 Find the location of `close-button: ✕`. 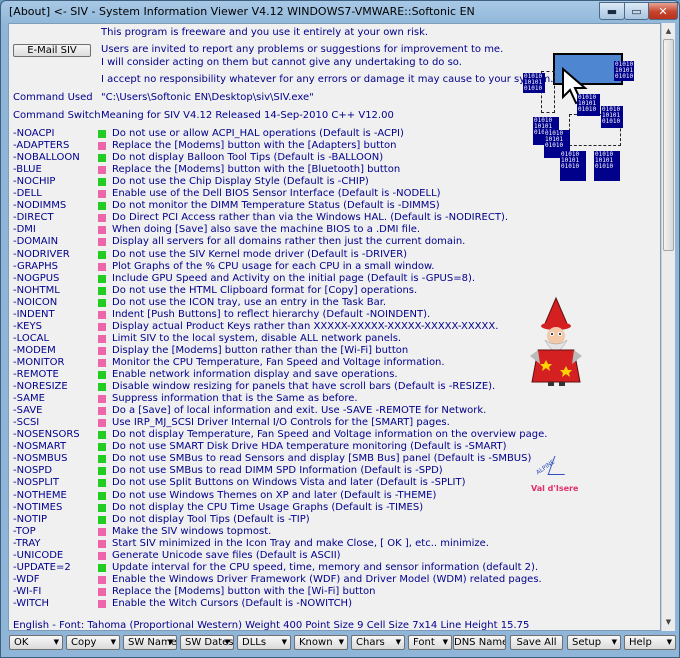

close-button: ✕ is located at coordinates (663, 11).